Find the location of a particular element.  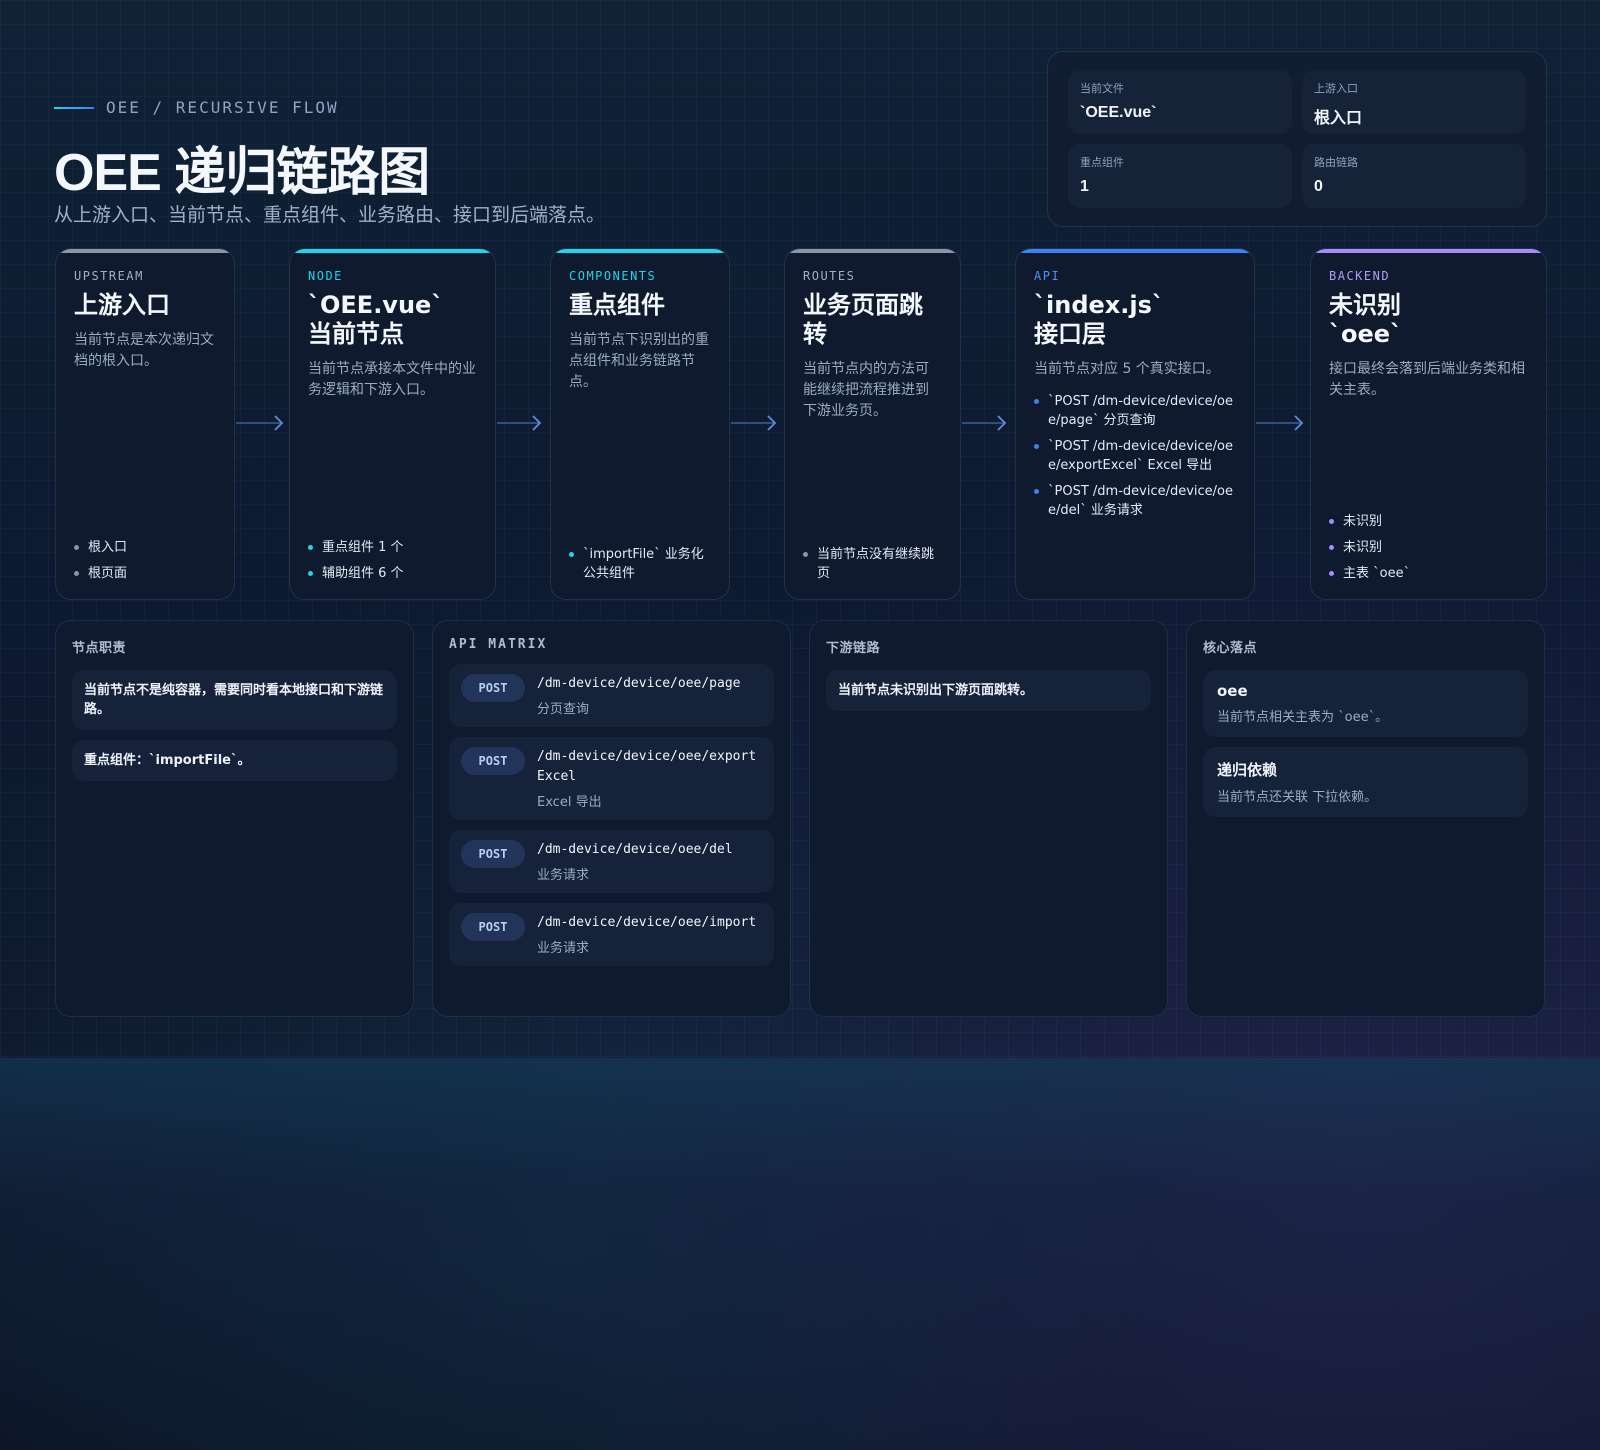

stat-value: `OEE.vue` is located at coordinates (1118, 112).